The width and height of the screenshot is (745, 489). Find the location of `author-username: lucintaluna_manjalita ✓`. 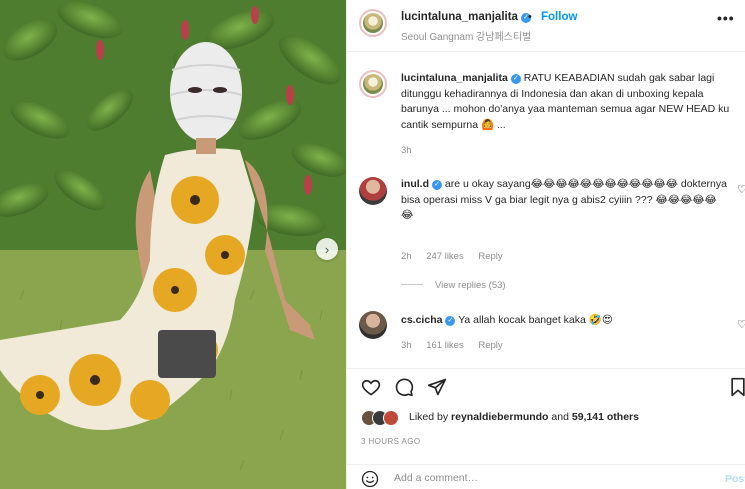

author-username: lucintaluna_manjalita ✓ is located at coordinates (466, 17).